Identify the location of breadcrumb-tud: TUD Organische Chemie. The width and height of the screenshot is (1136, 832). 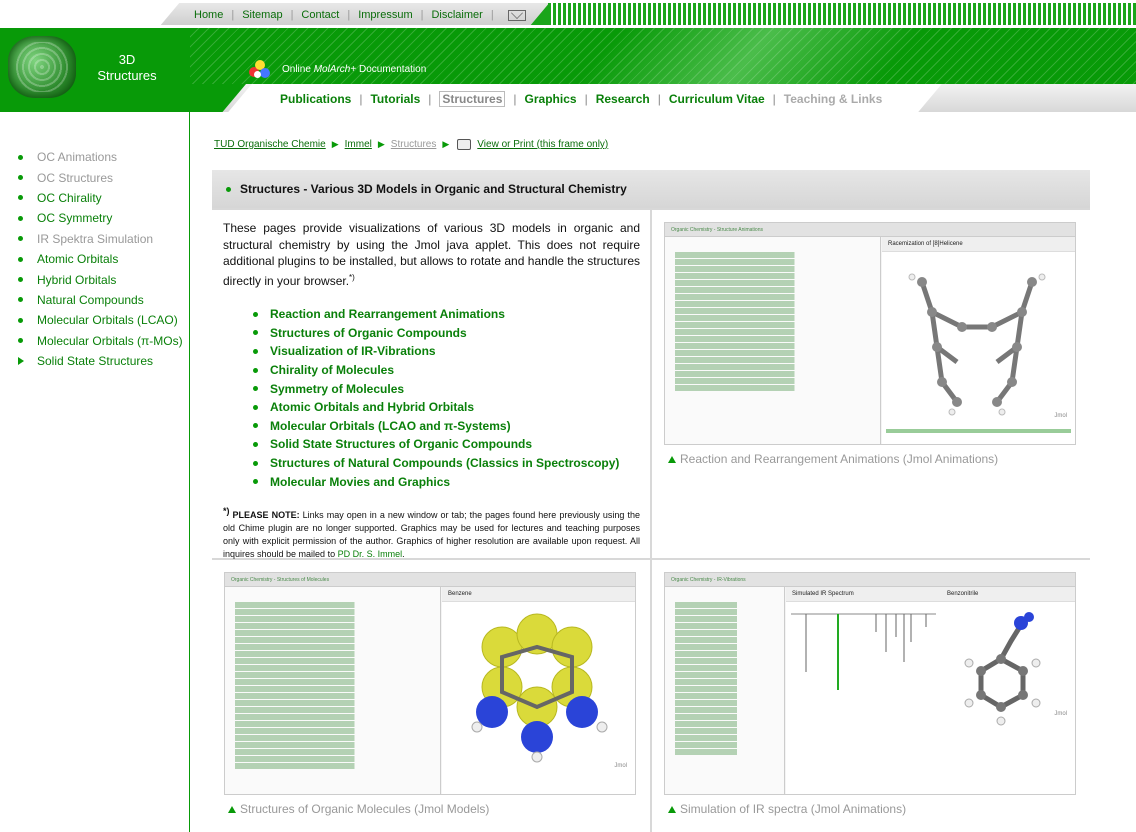
(270, 144).